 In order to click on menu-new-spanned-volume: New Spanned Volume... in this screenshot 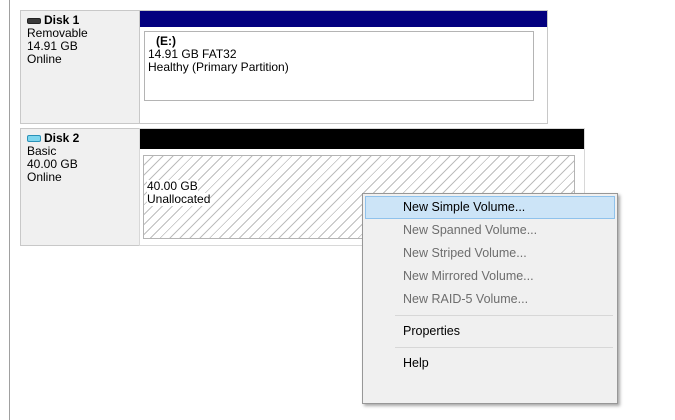, I will do `click(490, 230)`.